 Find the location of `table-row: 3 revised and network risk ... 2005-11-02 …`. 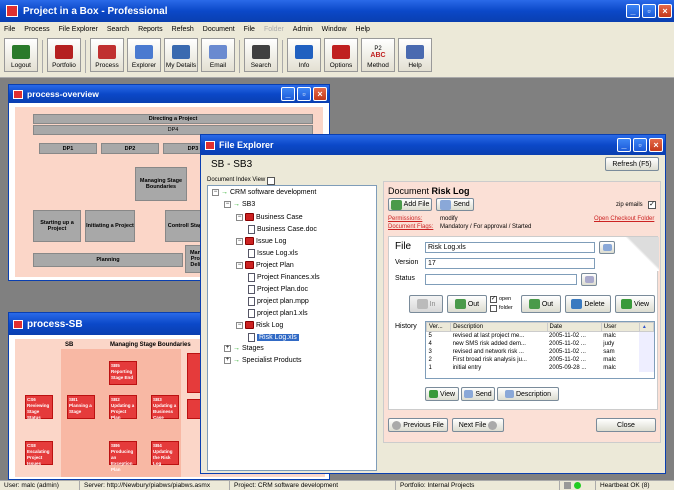

table-row: 3 revised and network risk ... 2005-11-02 … is located at coordinates (540, 351).